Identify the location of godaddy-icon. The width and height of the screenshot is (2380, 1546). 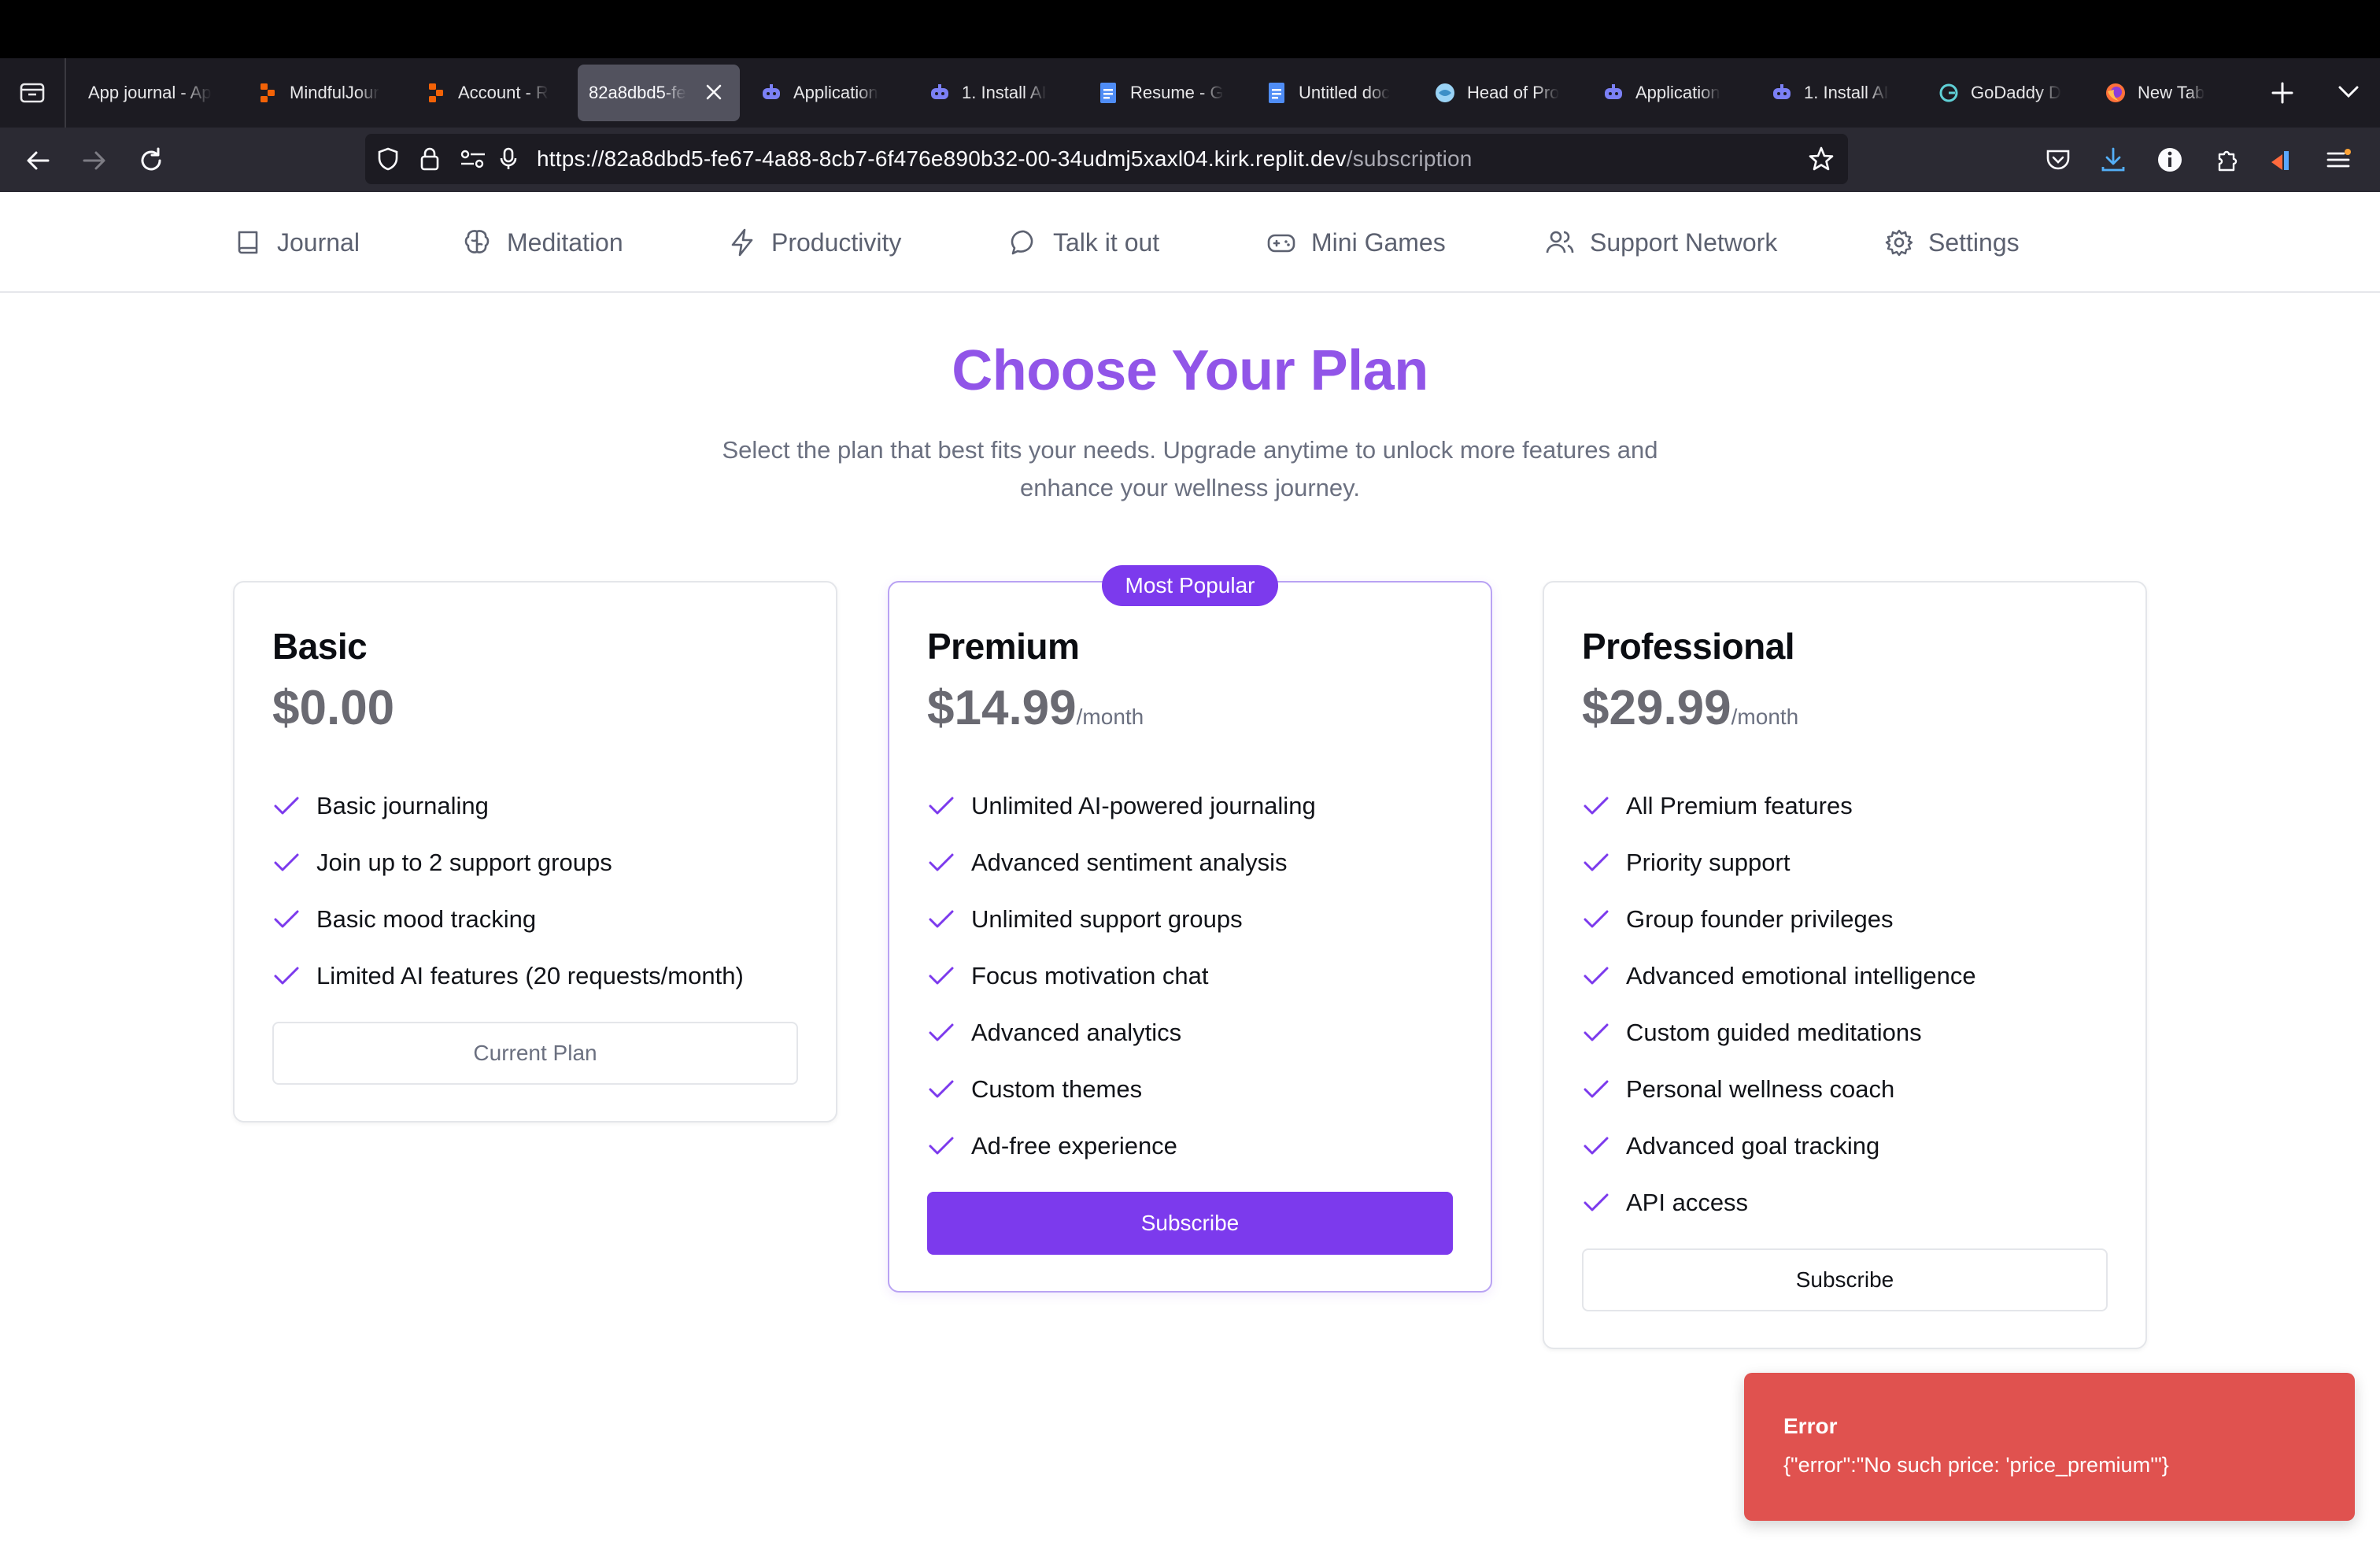
(1949, 93).